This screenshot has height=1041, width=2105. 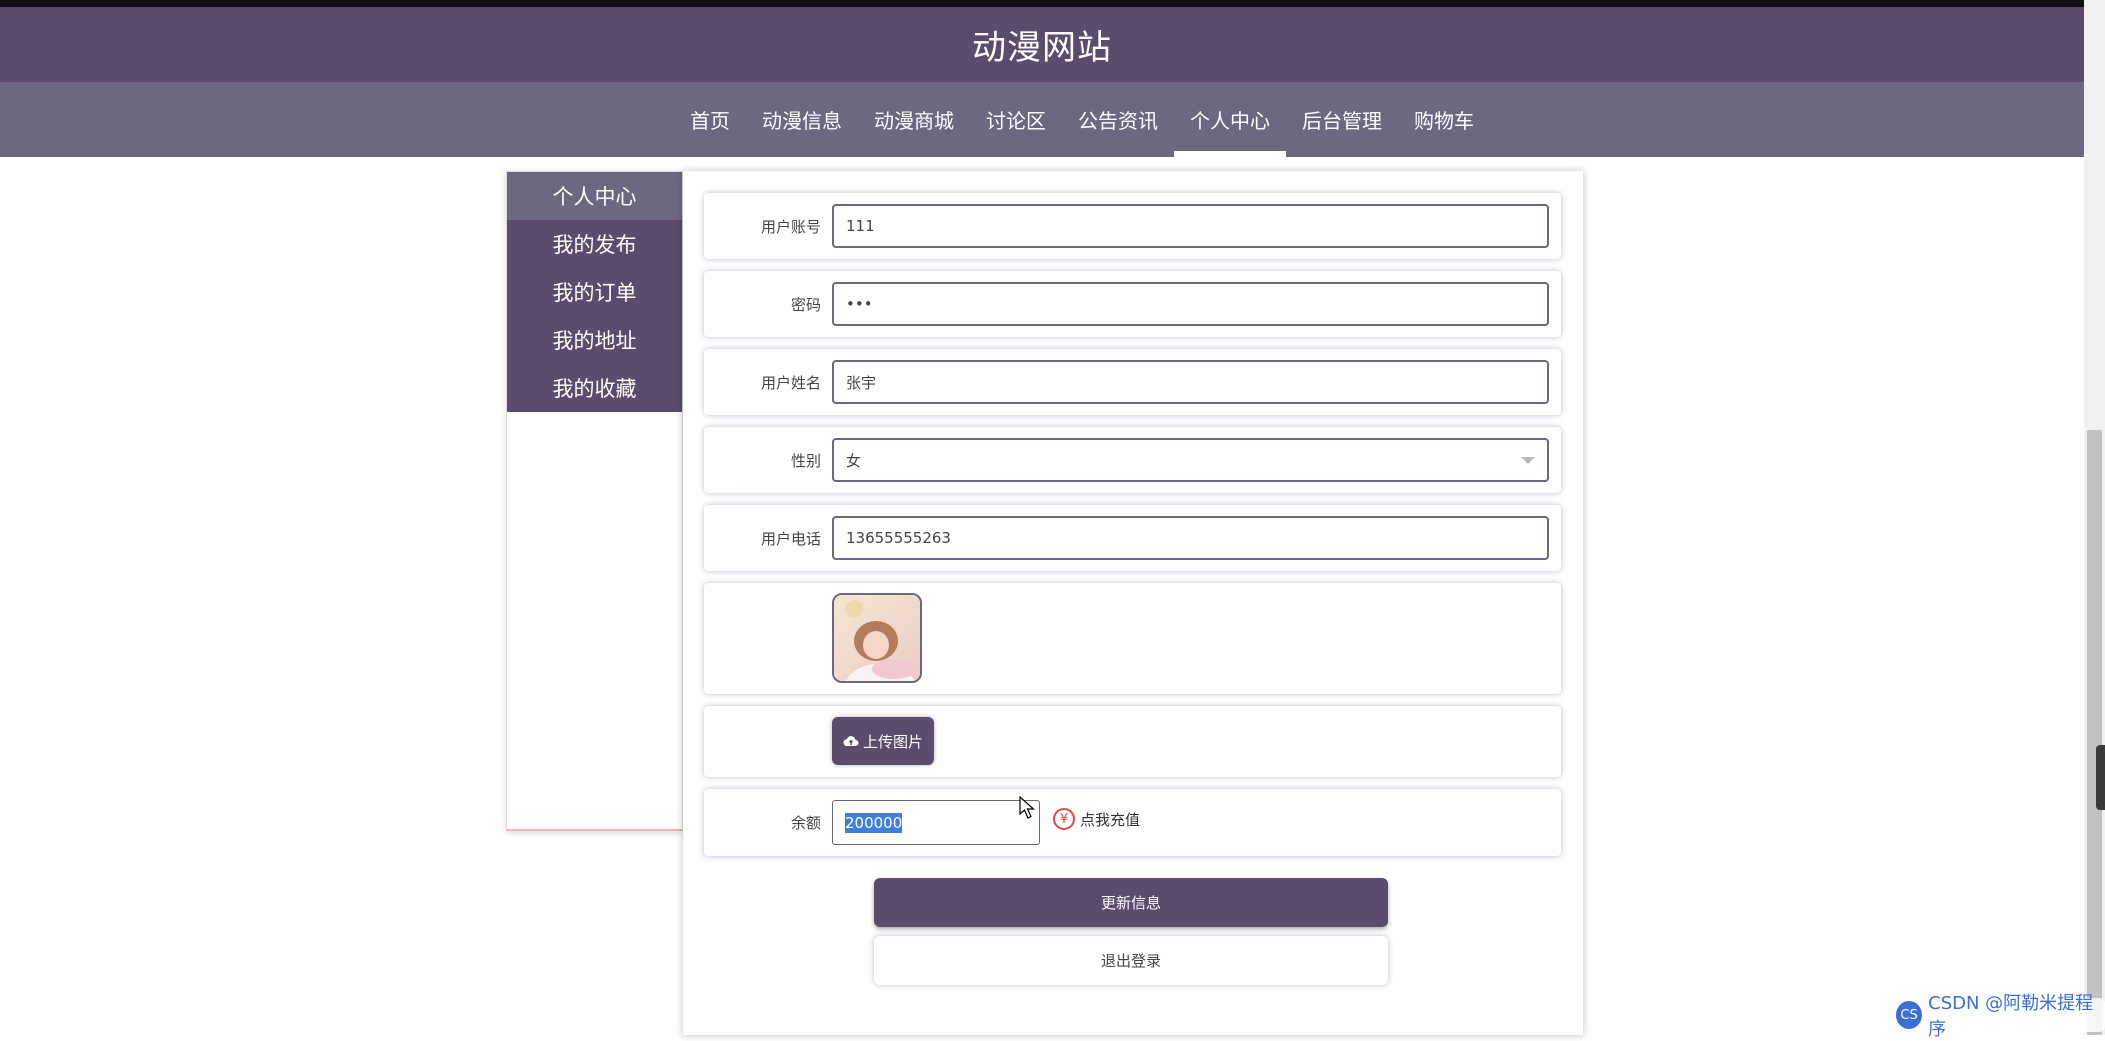 What do you see at coordinates (805, 461) in the screenshot?
I see `gender-label: 性别` at bounding box center [805, 461].